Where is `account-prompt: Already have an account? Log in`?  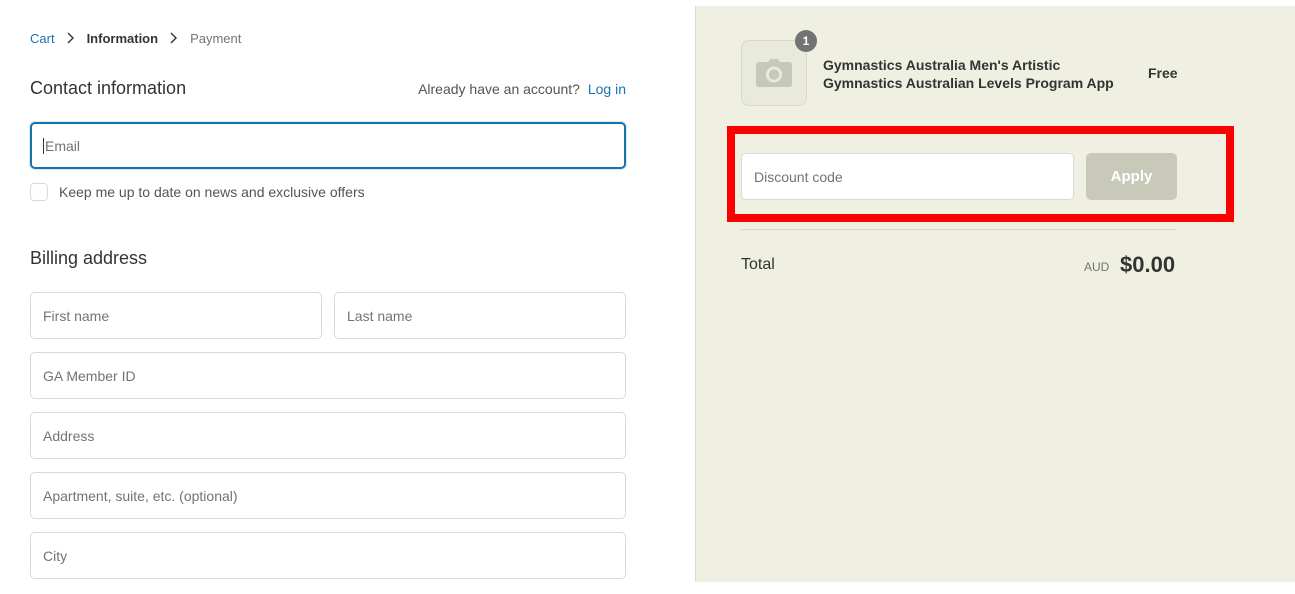
account-prompt: Already have an account? Log in is located at coordinates (522, 89).